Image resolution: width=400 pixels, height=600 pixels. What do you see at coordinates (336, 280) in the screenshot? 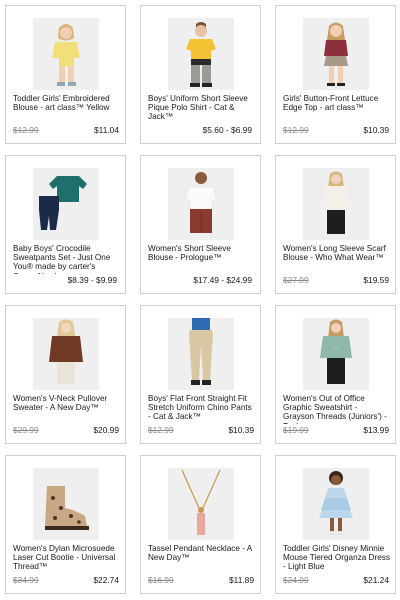
I see `price-row: $27.99 $19.59` at bounding box center [336, 280].